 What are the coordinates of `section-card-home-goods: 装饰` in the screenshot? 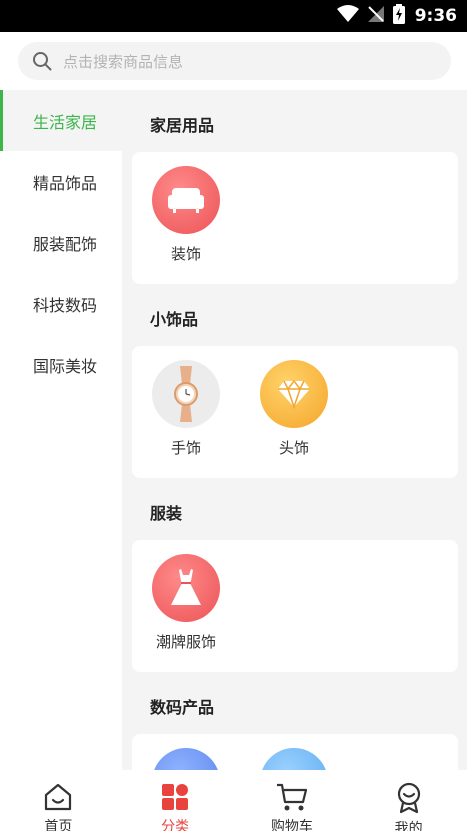 It's located at (295, 218).